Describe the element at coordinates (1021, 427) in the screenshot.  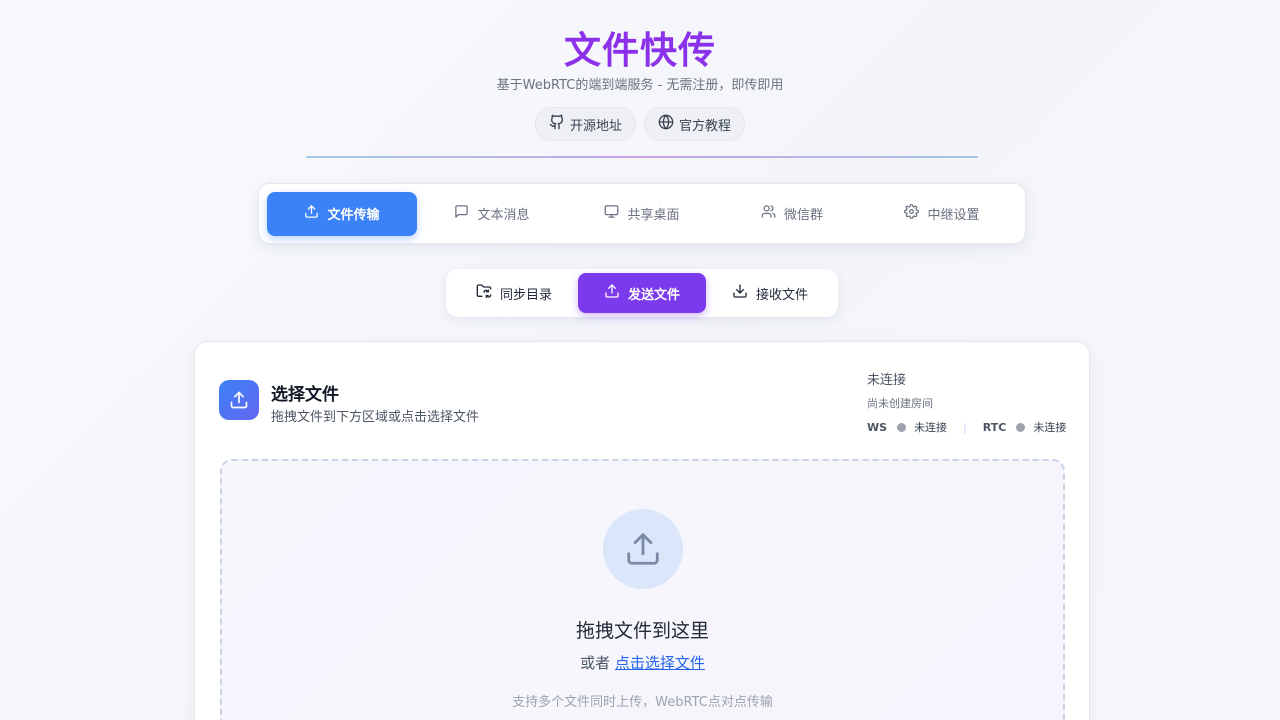
I see `rtc-status-dot` at that location.